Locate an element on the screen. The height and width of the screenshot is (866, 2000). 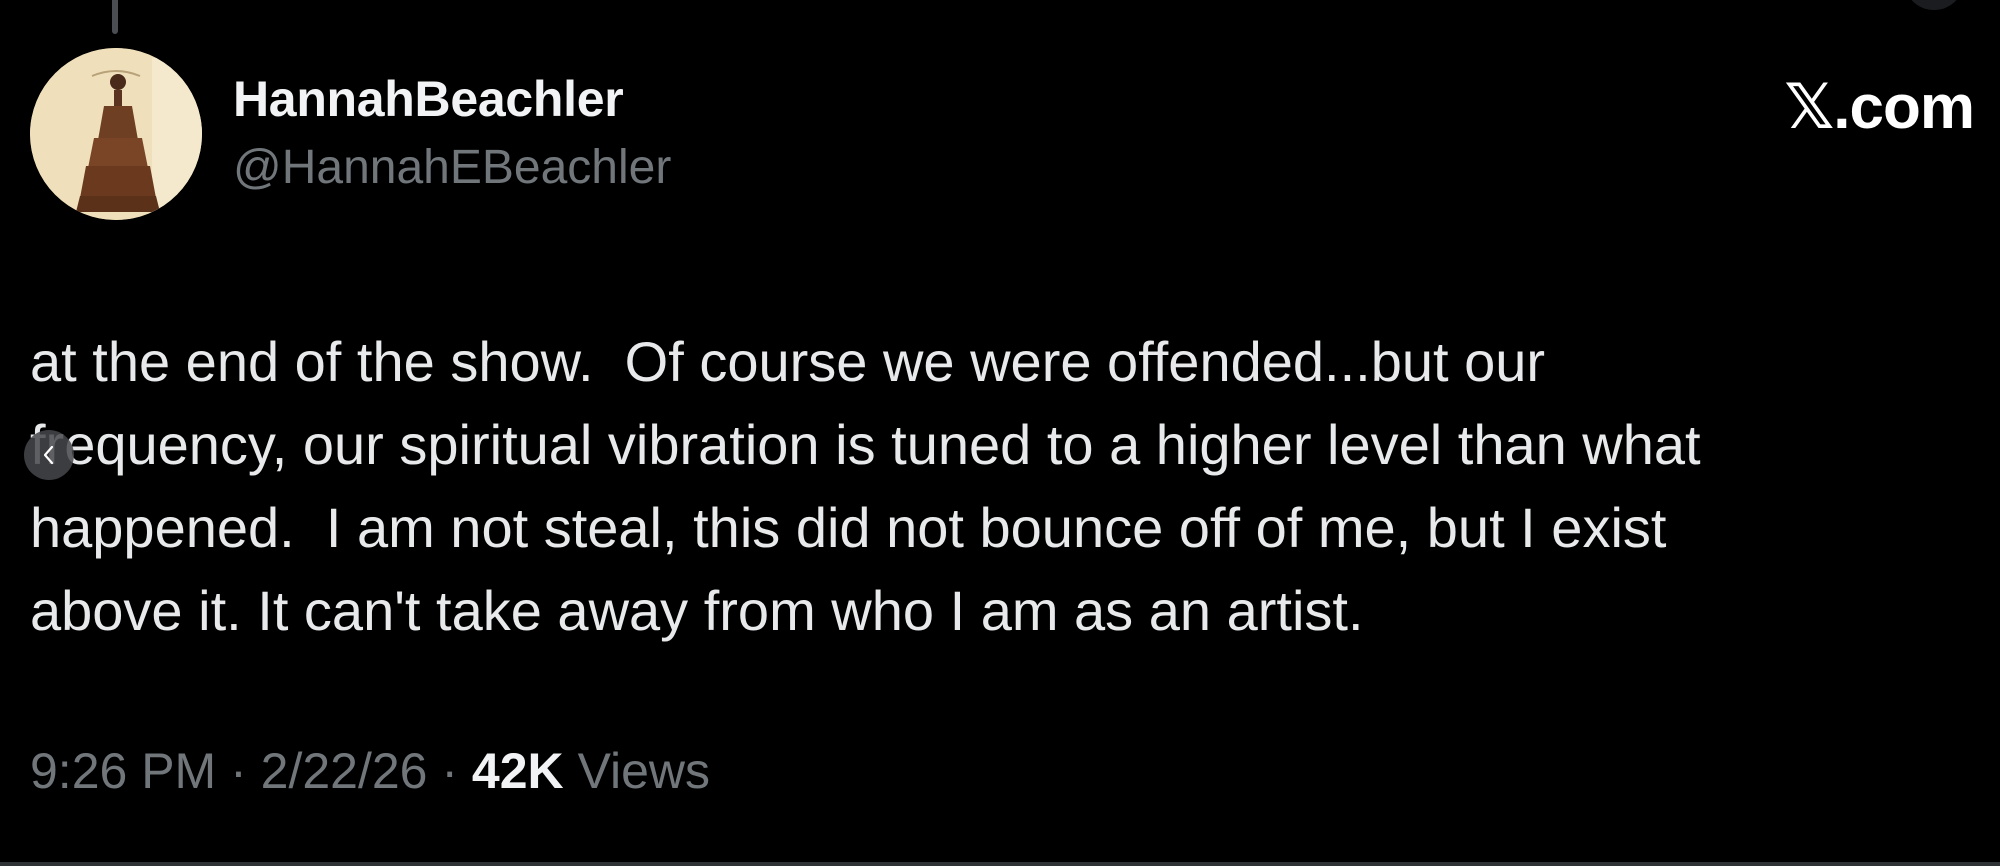
author-display-name: HannahBeachler is located at coordinates (428, 99).